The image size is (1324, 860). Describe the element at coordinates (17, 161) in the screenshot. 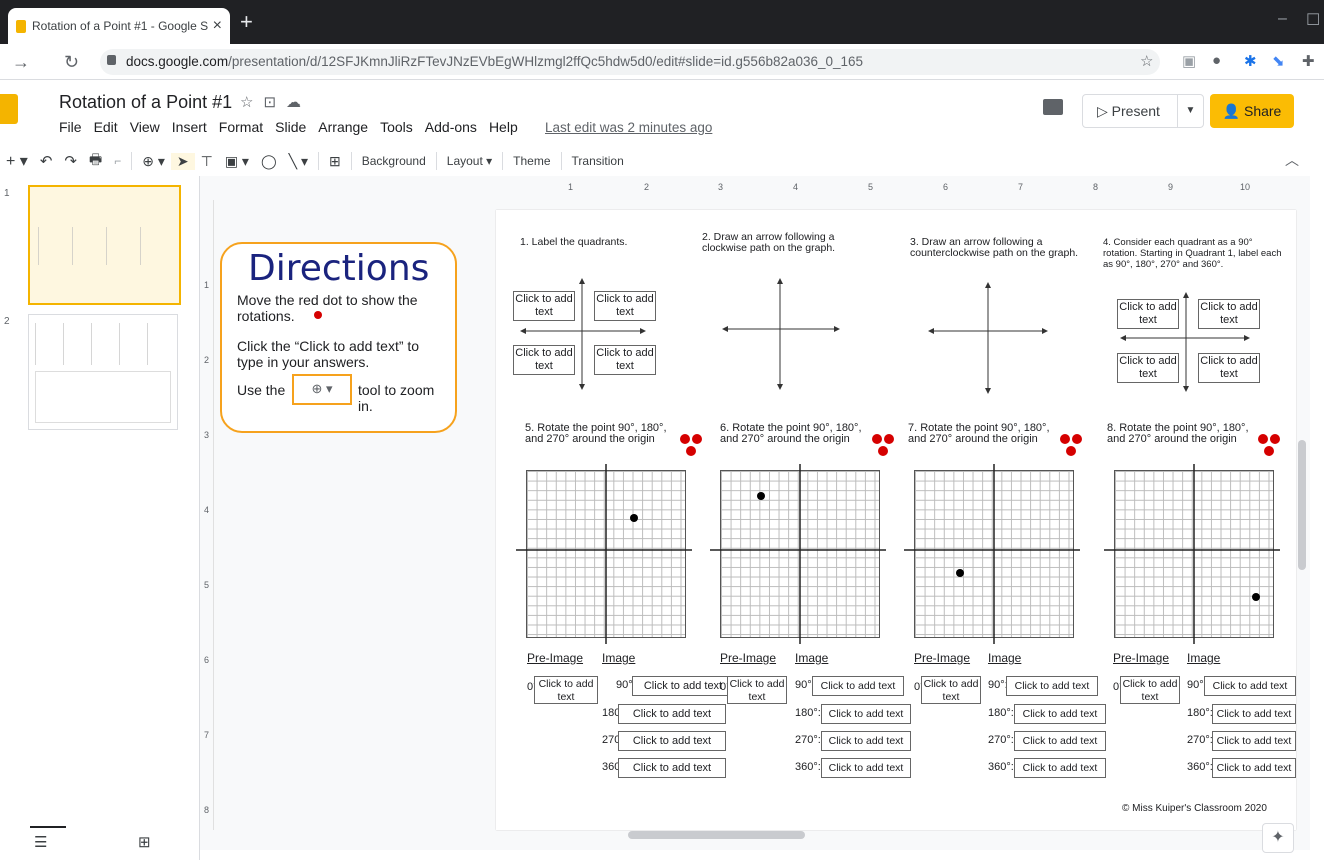

I see `new-slide-icon: + ▾` at that location.